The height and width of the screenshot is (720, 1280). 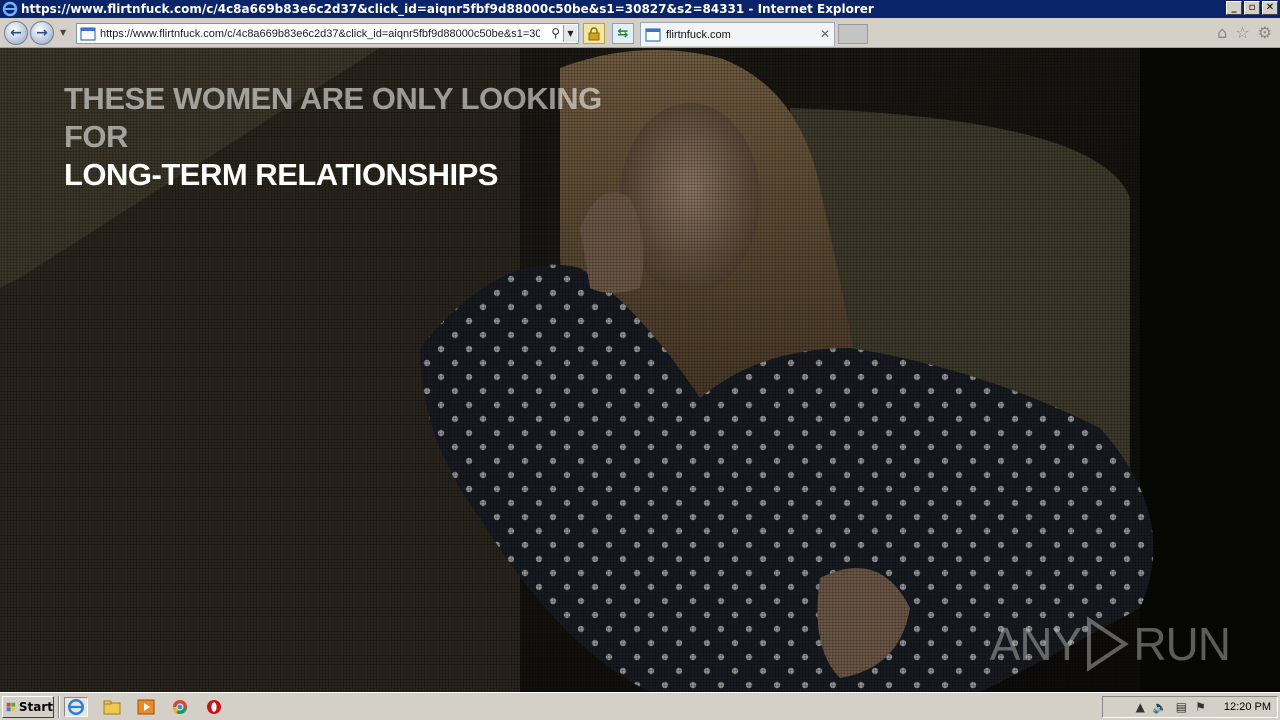 What do you see at coordinates (1234, 8) in the screenshot?
I see `minimize-button: _` at bounding box center [1234, 8].